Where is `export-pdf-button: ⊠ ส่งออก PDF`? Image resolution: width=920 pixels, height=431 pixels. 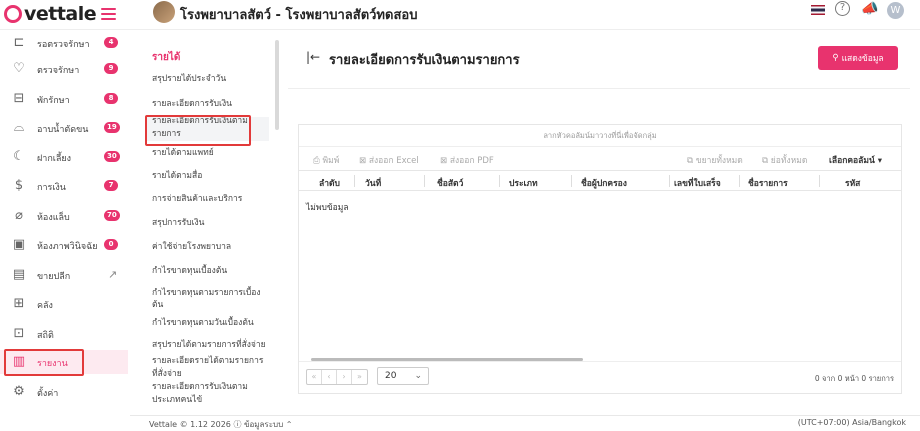
export-pdf-button: ⊠ ส่งออก PDF is located at coordinates (467, 160).